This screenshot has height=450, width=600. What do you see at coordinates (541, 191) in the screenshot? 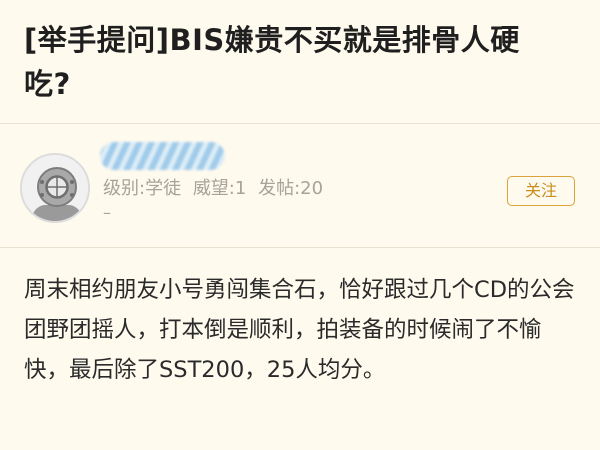
I see `follow-button: 关注` at bounding box center [541, 191].